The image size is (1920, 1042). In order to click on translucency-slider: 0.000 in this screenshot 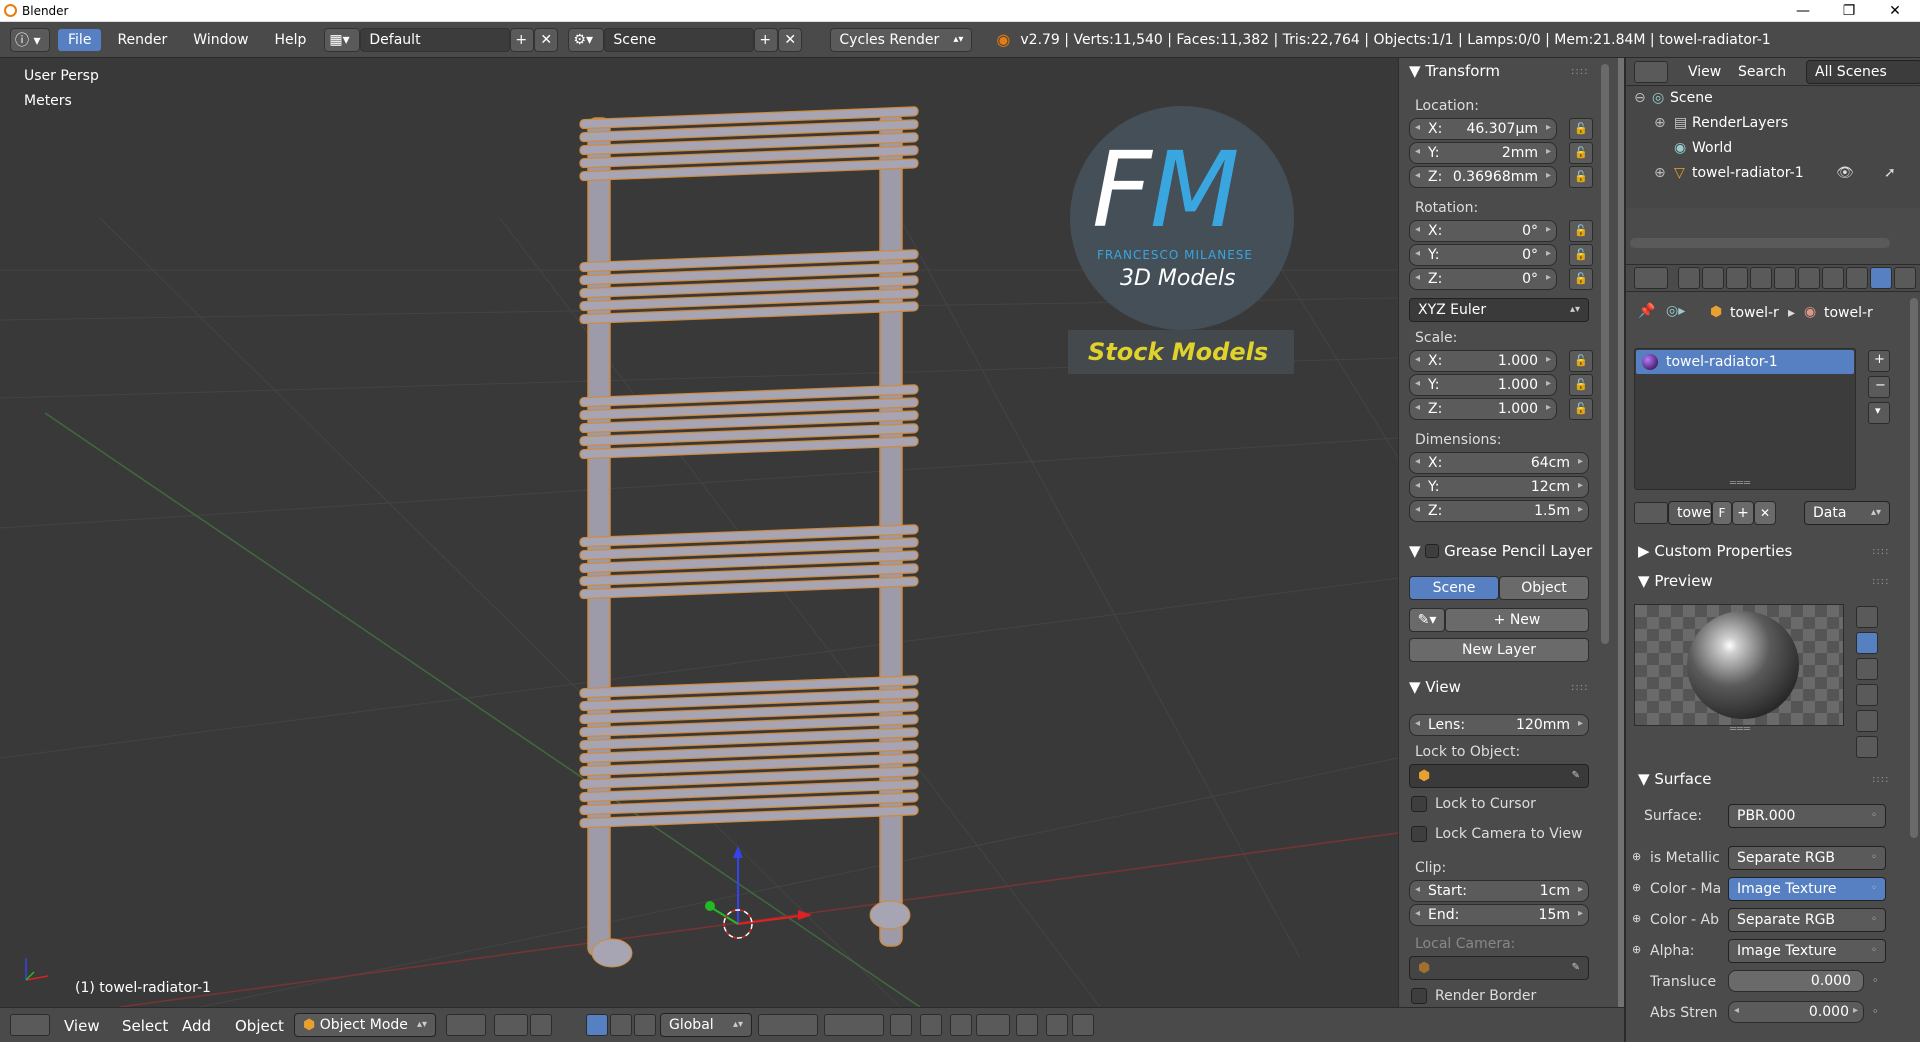, I will do `click(1796, 981)`.